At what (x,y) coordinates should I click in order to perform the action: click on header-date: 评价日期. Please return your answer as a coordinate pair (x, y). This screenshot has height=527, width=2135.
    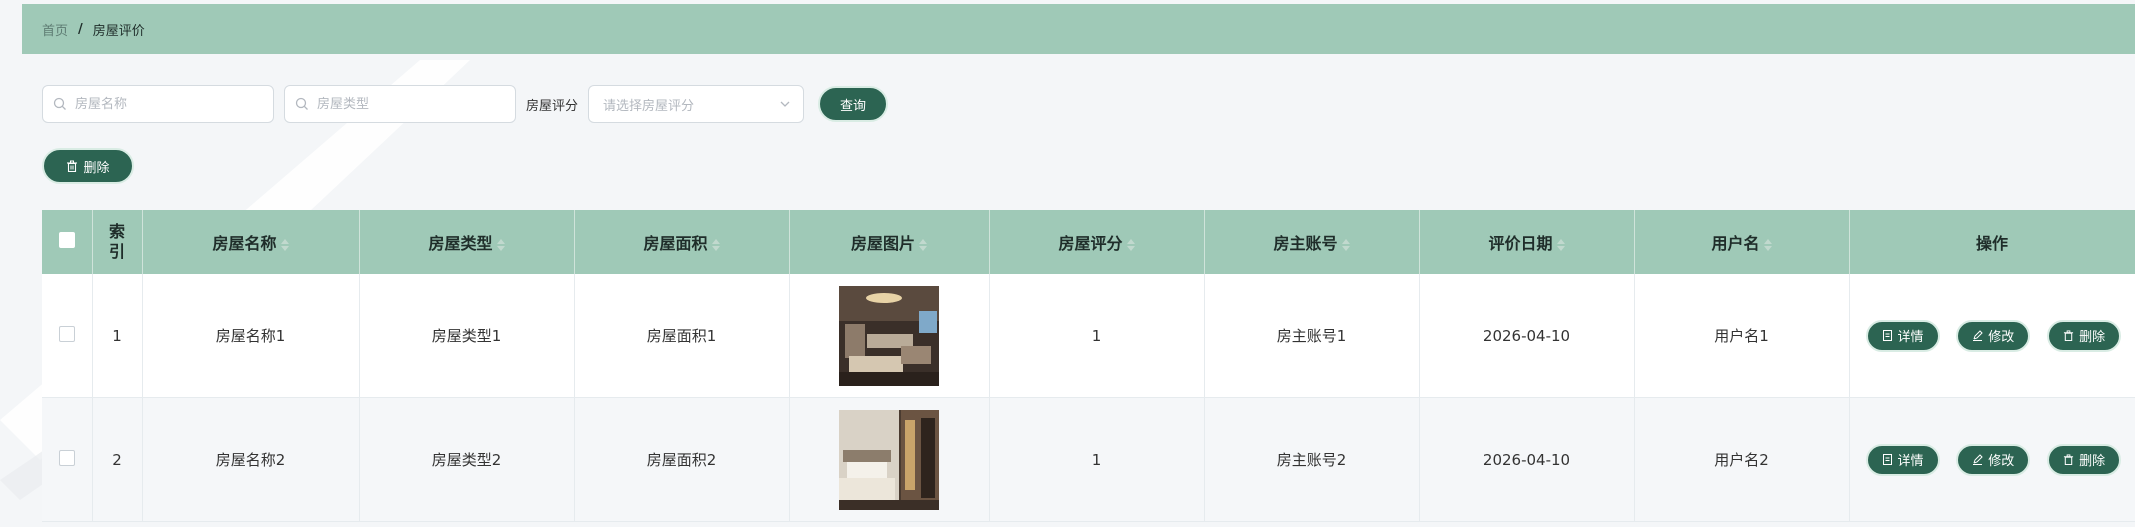
    Looking at the image, I should click on (1527, 242).